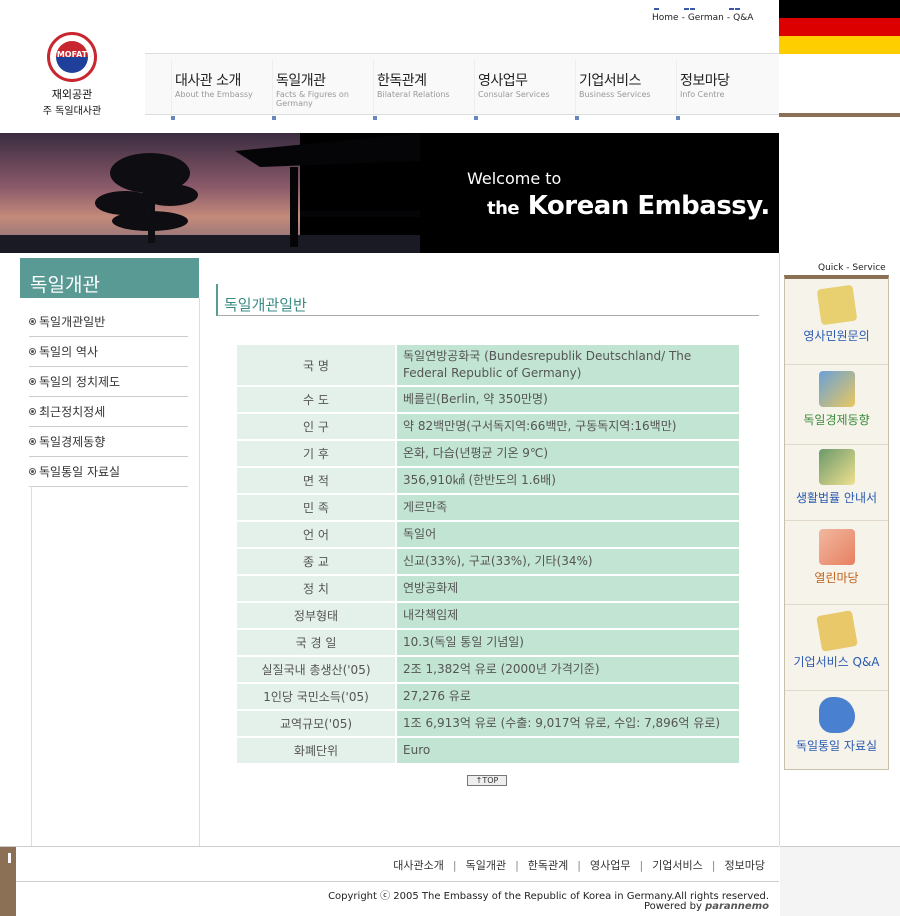  Describe the element at coordinates (487, 300) in the screenshot. I see `page-title: 독일개관일반` at that location.